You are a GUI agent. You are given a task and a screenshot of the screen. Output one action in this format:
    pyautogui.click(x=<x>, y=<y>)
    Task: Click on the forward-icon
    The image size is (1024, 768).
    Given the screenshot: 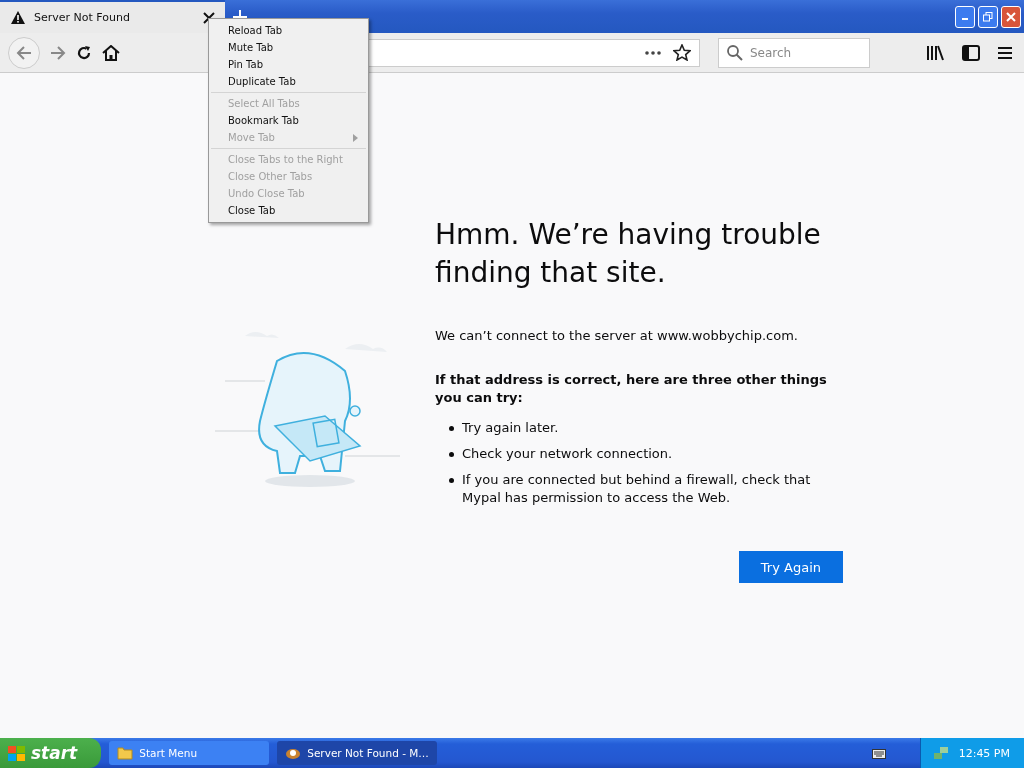 What is the action you would take?
    pyautogui.click(x=58, y=52)
    